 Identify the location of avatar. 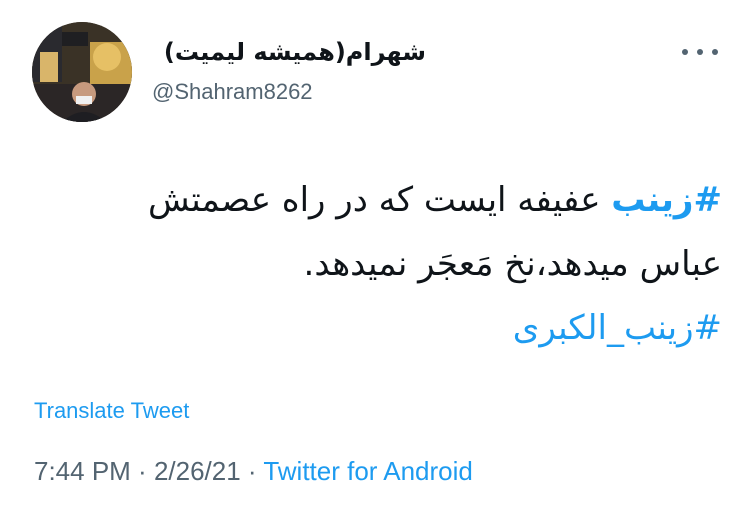
(82, 72).